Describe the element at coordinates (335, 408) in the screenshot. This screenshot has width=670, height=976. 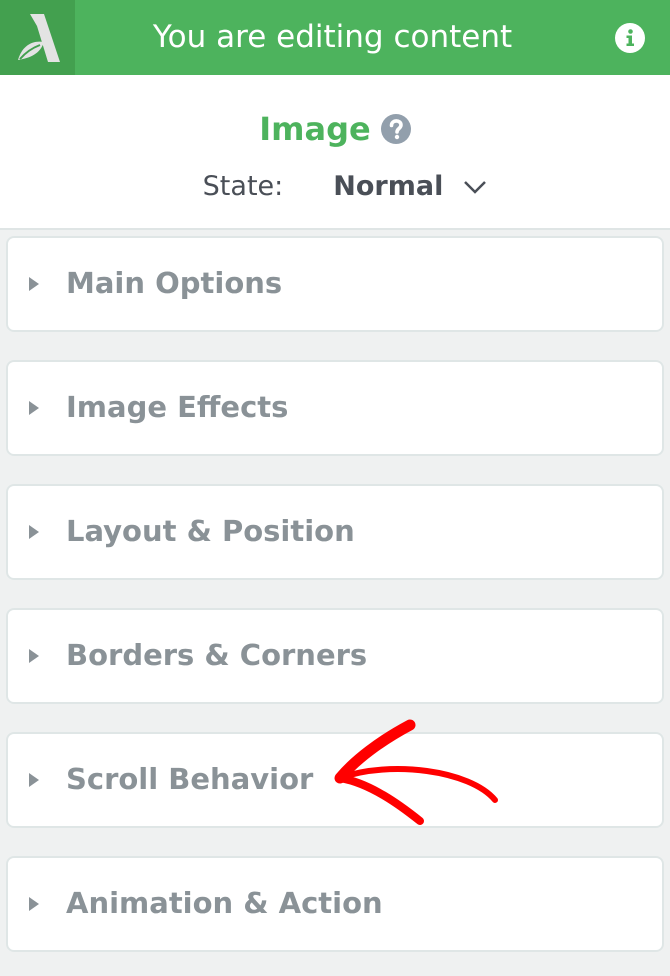
I see `section-header: Image Effects` at that location.